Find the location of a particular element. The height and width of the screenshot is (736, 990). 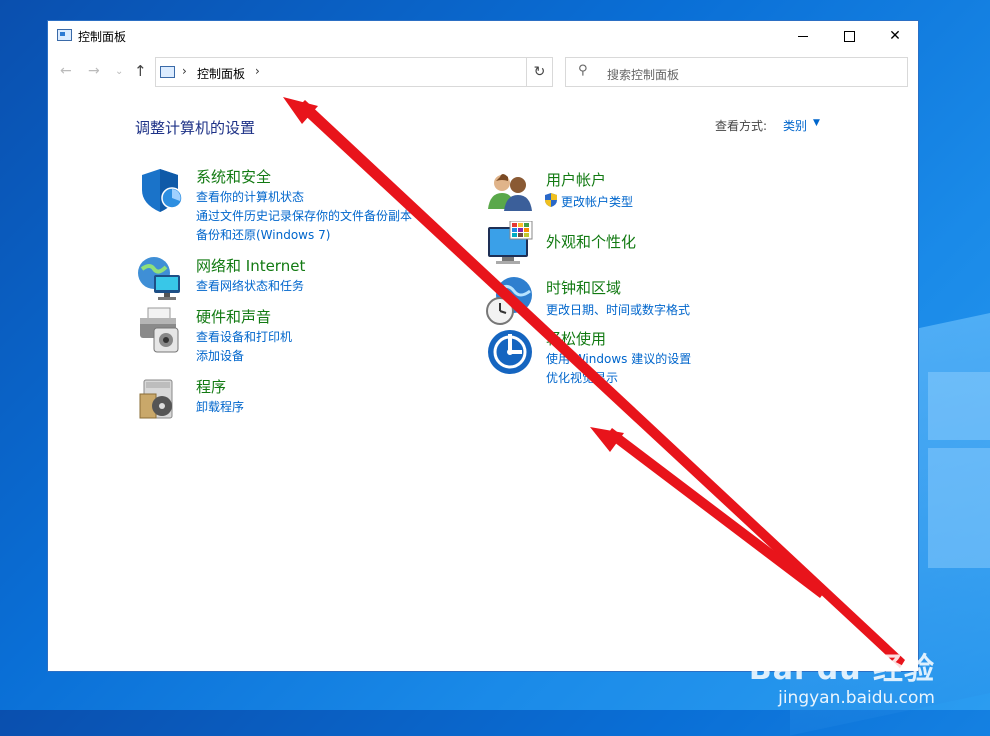

search-box: ⚲ 搜索控制面板 is located at coordinates (736, 72).